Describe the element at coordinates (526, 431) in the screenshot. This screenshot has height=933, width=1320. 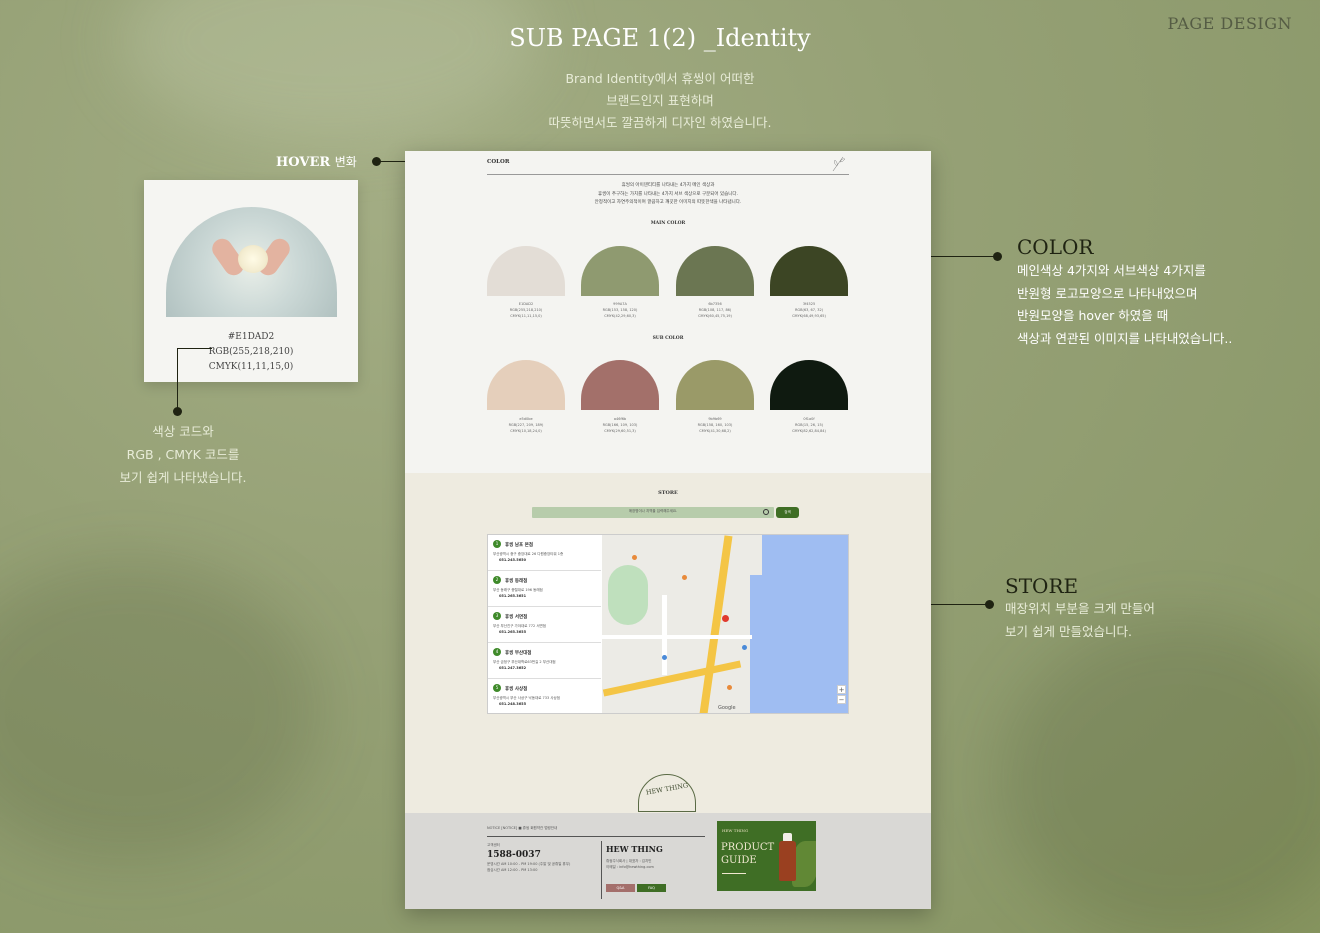
I see `code-cmyk: CMYK(10,18,24,0)` at that location.